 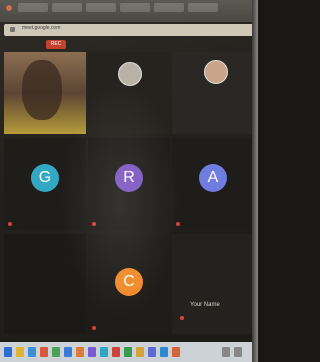 I want to click on participant-avatar: C, so click(x=129, y=282).